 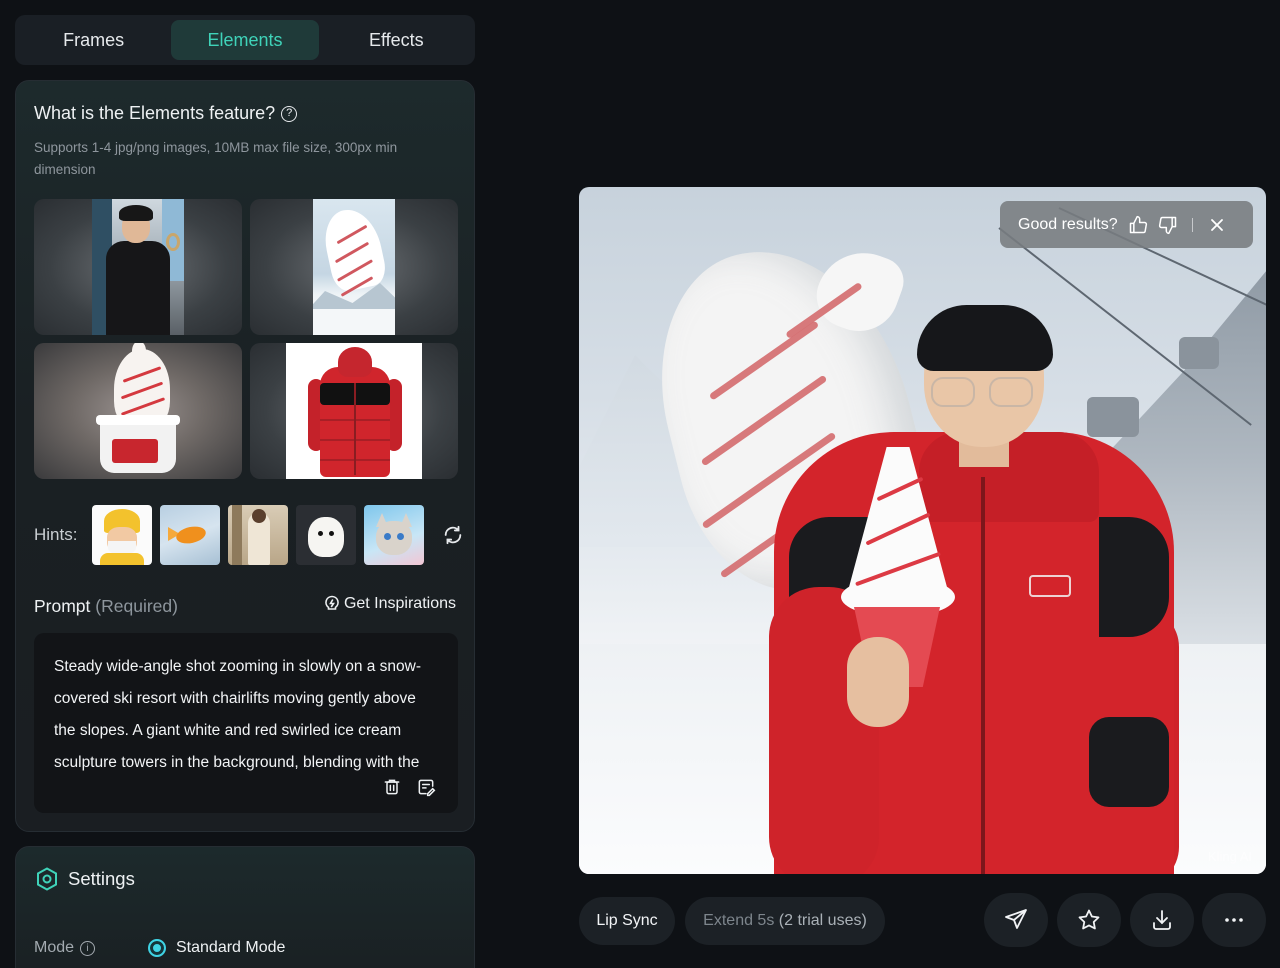 What do you see at coordinates (739, 920) in the screenshot?
I see `extend-label: Extend 5s` at bounding box center [739, 920].